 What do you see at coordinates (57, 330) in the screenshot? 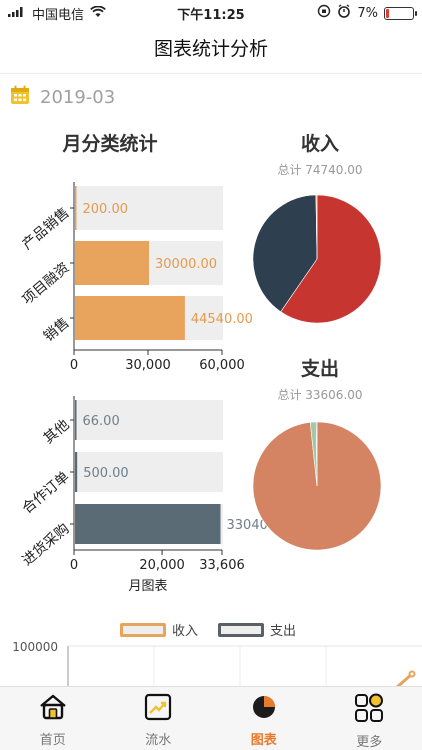
I see `income-category-label: 销售` at bounding box center [57, 330].